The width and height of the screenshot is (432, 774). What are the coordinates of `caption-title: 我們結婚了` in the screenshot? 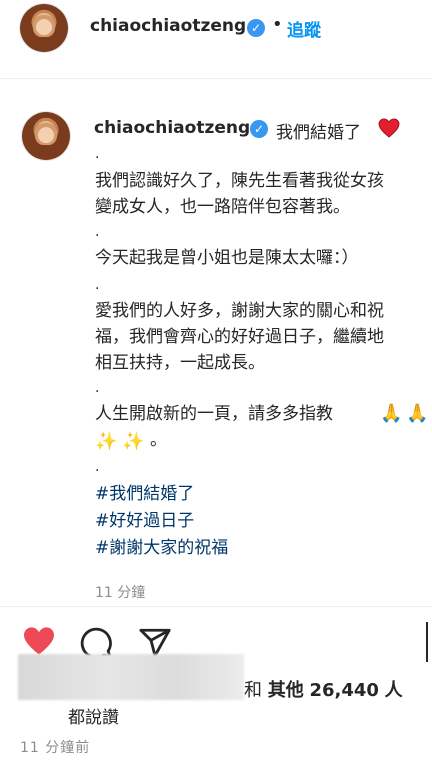 It's located at (318, 133).